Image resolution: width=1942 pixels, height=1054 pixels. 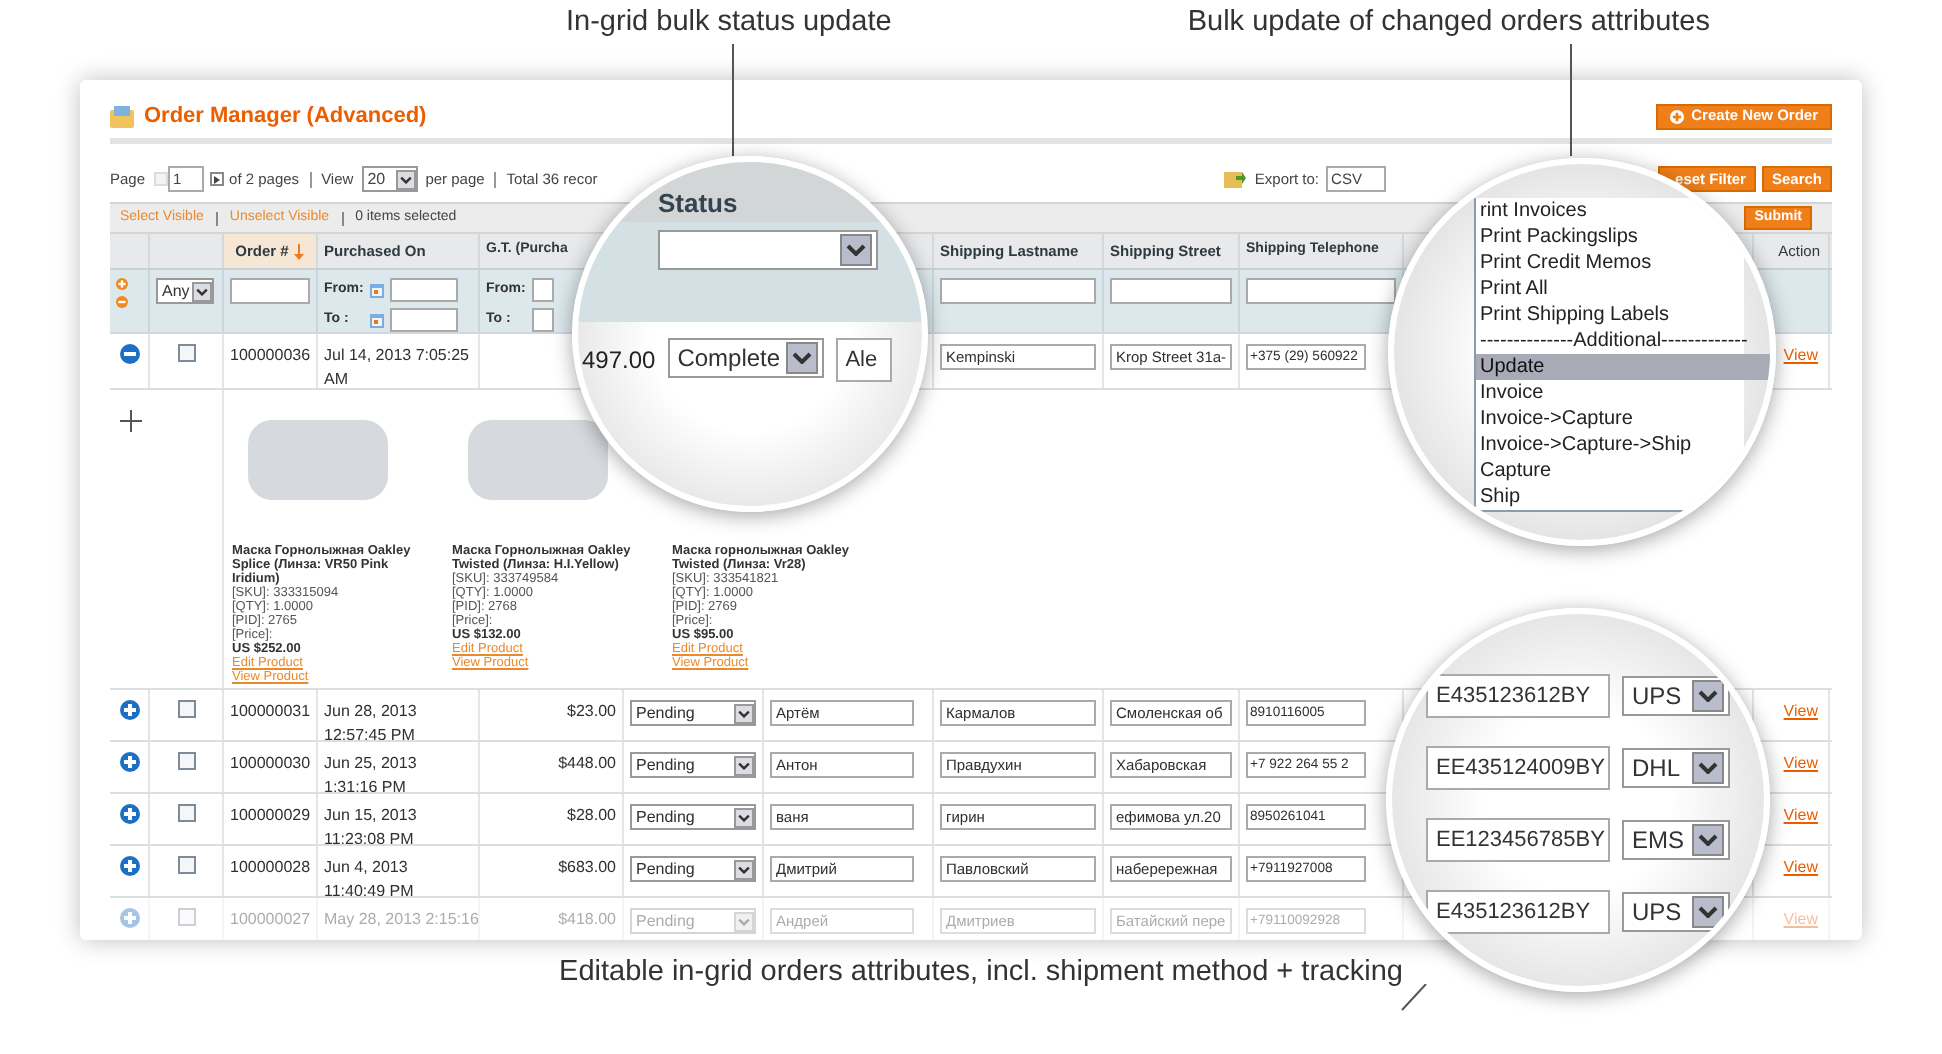 What do you see at coordinates (371, 720) in the screenshot?
I see `table-cell-text: Jun 28, 2013 12:57:45 PM` at bounding box center [371, 720].